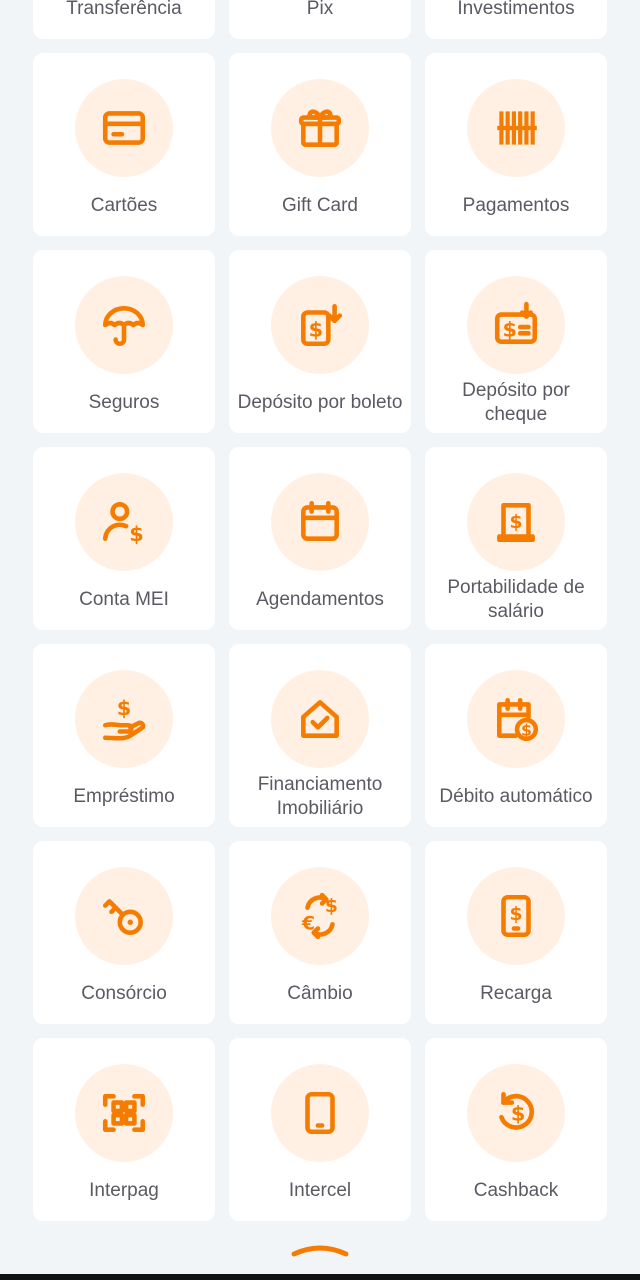  What do you see at coordinates (320, 916) in the screenshot?
I see `exchange-icon: $ €` at bounding box center [320, 916].